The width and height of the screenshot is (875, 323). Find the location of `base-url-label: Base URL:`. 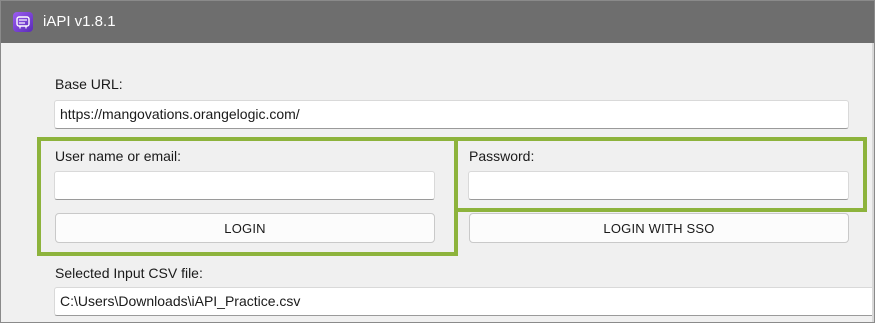

base-url-label: Base URL: is located at coordinates (89, 84).